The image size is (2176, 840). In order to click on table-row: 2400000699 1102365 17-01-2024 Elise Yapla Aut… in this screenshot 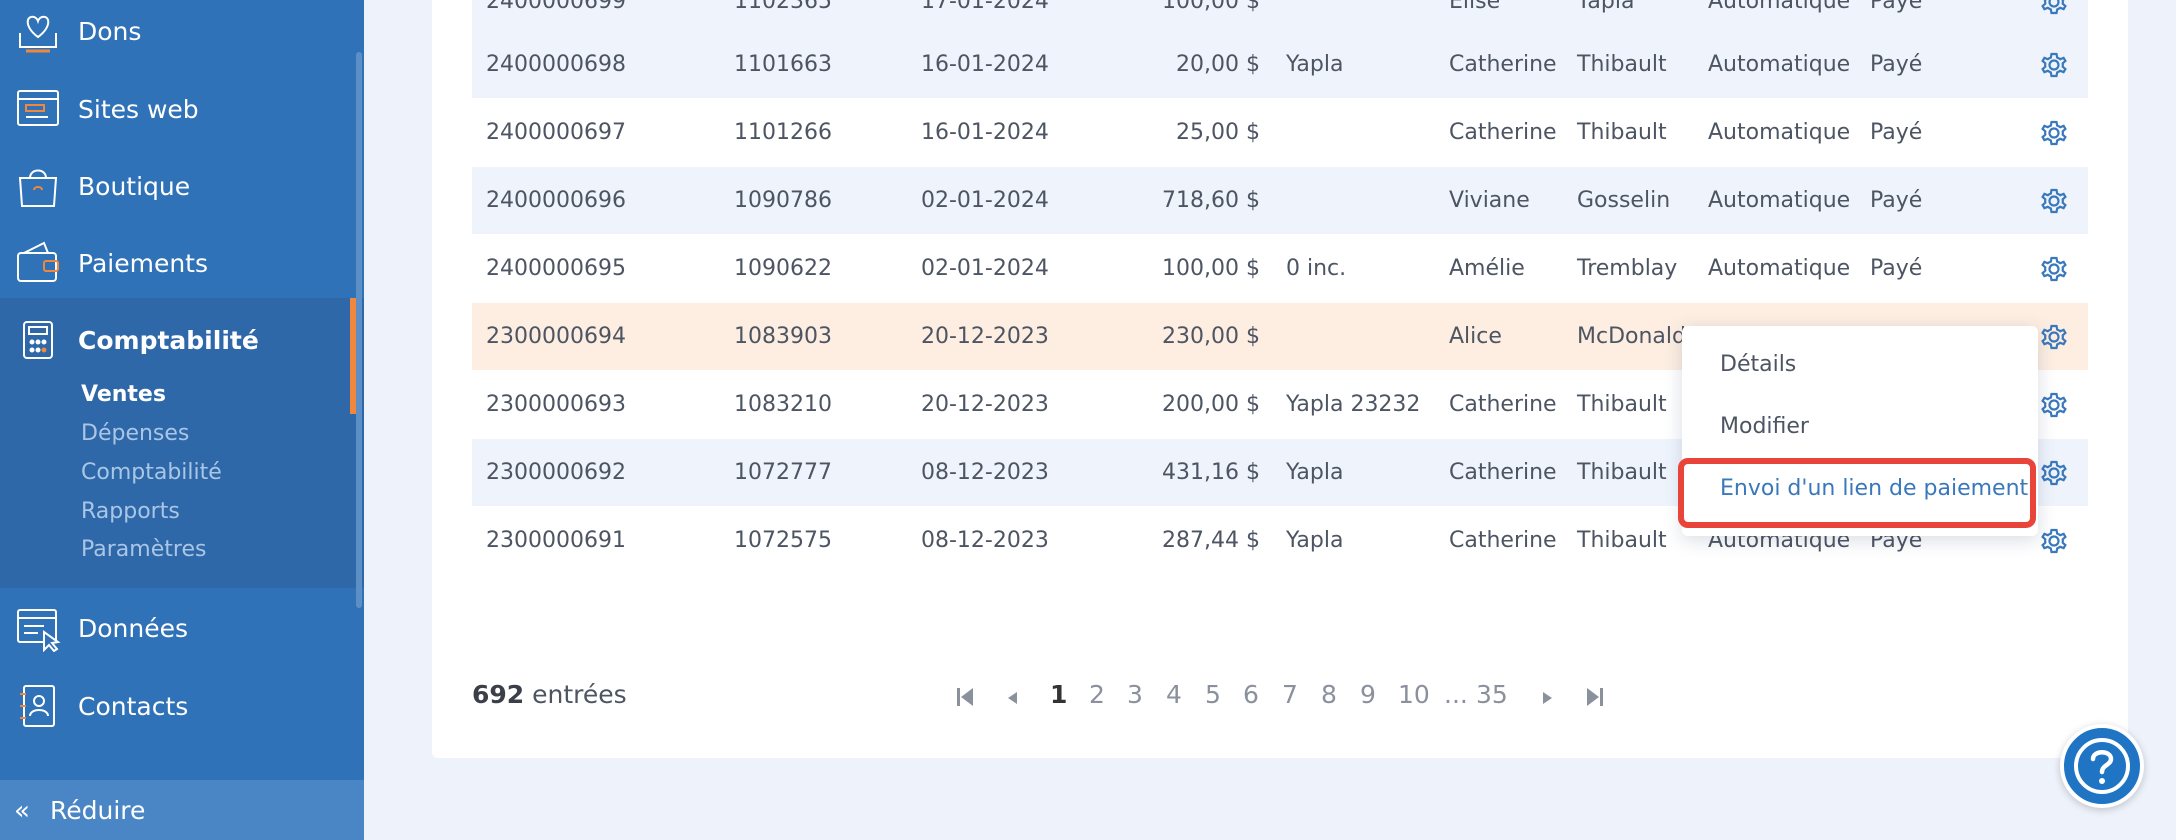, I will do `click(1280, 17)`.